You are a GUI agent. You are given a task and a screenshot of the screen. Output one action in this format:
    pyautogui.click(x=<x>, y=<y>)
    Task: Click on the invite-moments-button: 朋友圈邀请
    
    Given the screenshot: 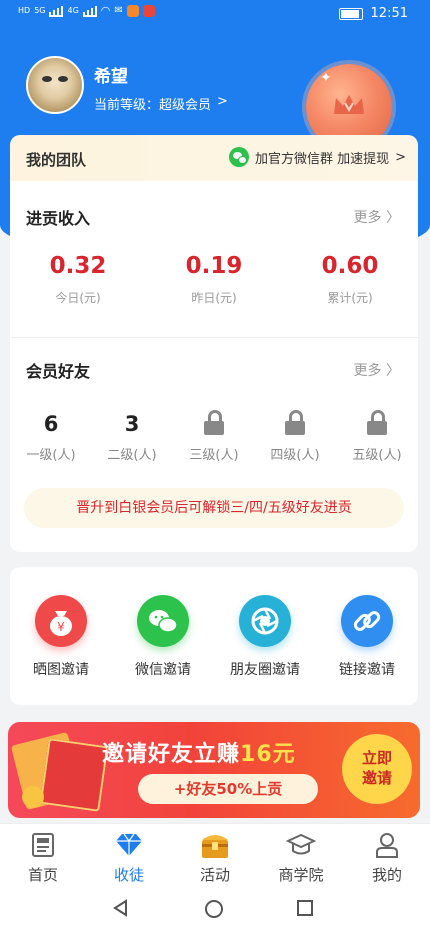 What is the action you would take?
    pyautogui.click(x=265, y=637)
    